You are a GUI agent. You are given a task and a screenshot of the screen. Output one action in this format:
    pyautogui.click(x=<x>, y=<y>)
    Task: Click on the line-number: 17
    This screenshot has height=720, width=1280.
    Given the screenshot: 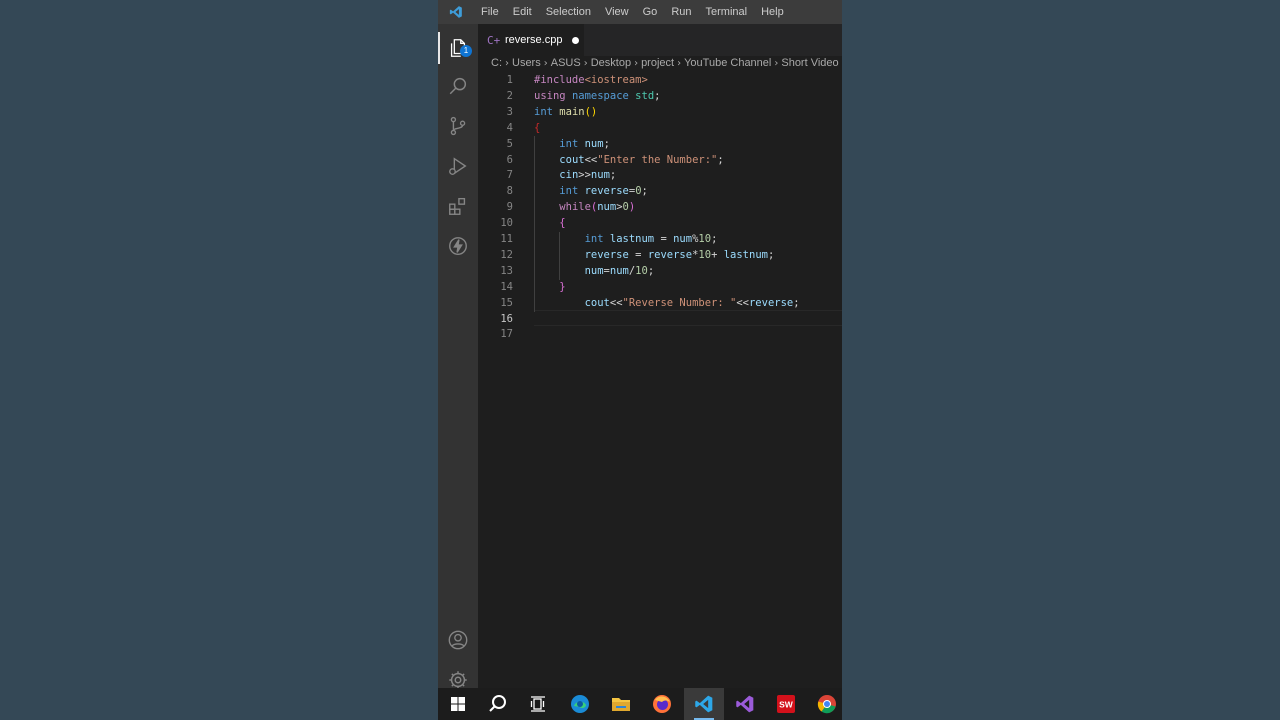 What is the action you would take?
    pyautogui.click(x=506, y=334)
    